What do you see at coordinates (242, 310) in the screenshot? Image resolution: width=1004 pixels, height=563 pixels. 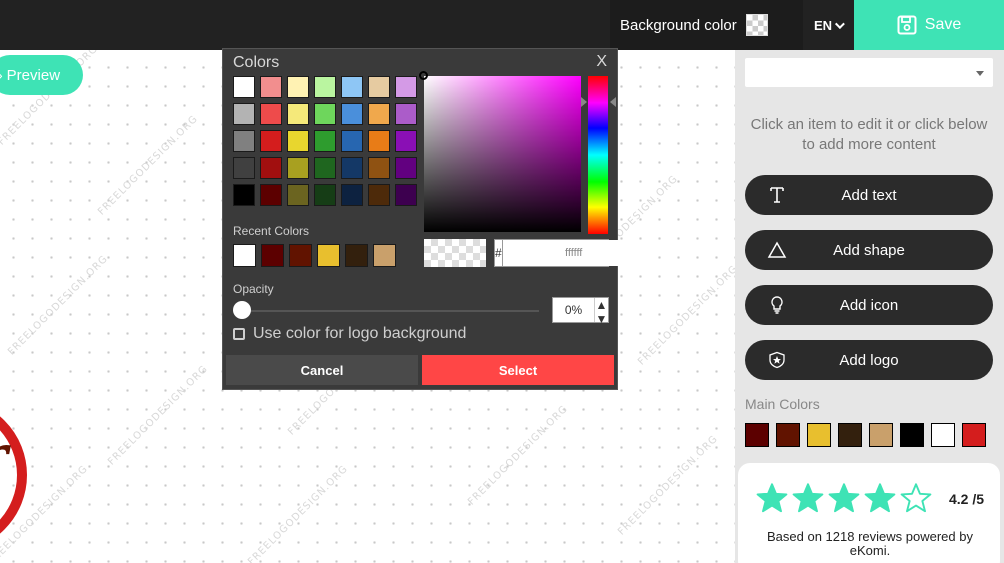 I see `opacity-slider-thumb` at bounding box center [242, 310].